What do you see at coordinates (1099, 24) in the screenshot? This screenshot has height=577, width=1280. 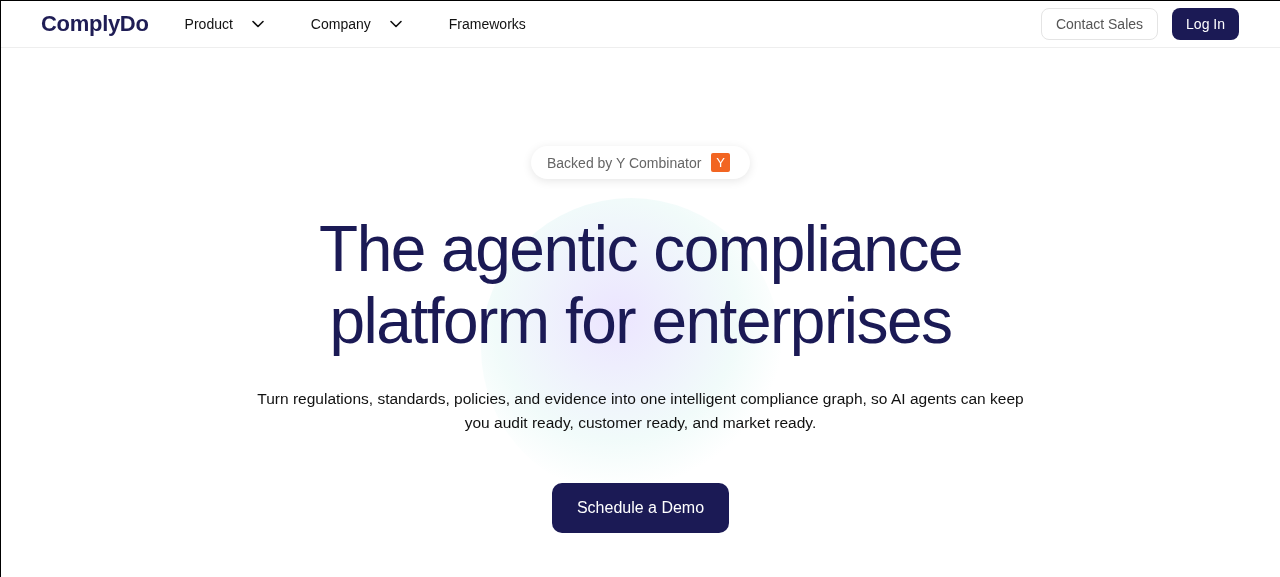 I see `contact-sales-button: Contact Sales` at bounding box center [1099, 24].